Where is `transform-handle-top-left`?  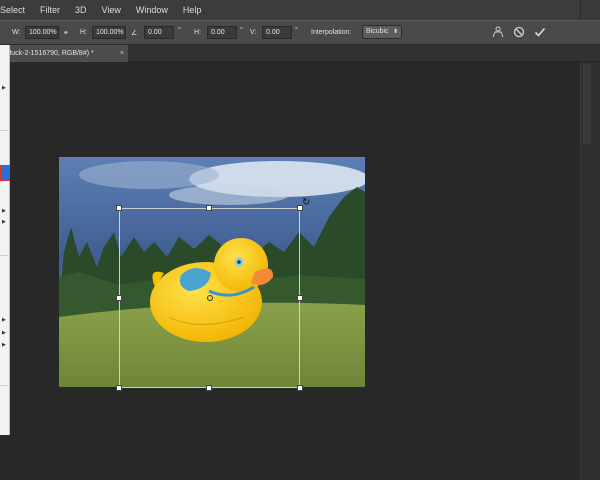
transform-handle-top-left is located at coordinates (119, 208).